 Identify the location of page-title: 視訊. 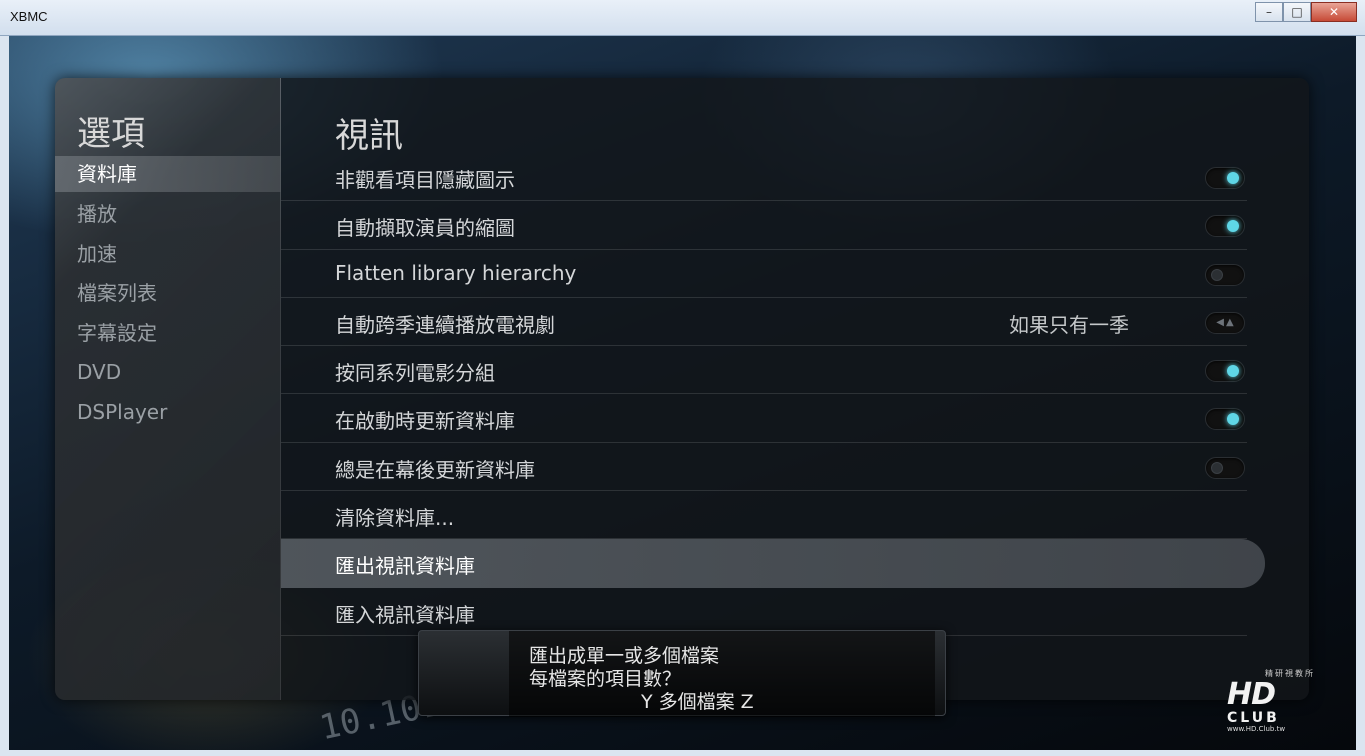
(369, 136).